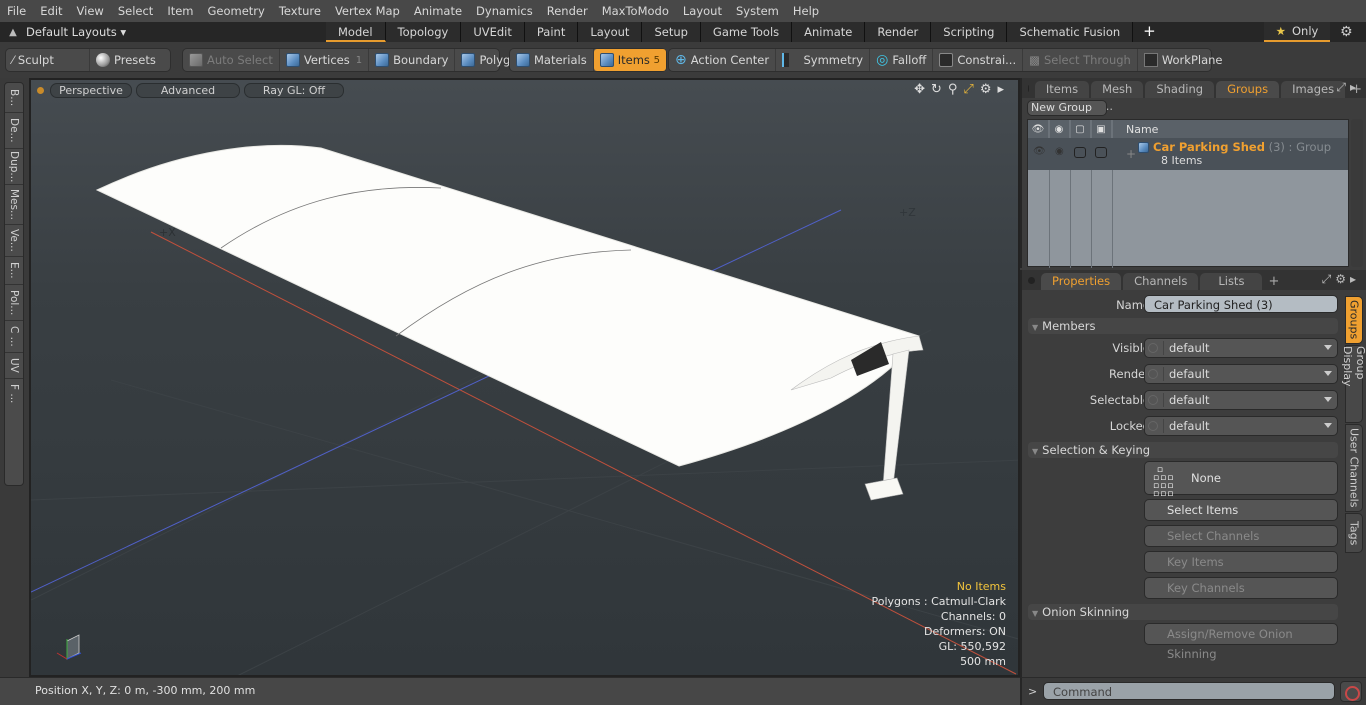  What do you see at coordinates (48, 60) in the screenshot?
I see `sculpt-button: ⁄ Sculpt` at bounding box center [48, 60].